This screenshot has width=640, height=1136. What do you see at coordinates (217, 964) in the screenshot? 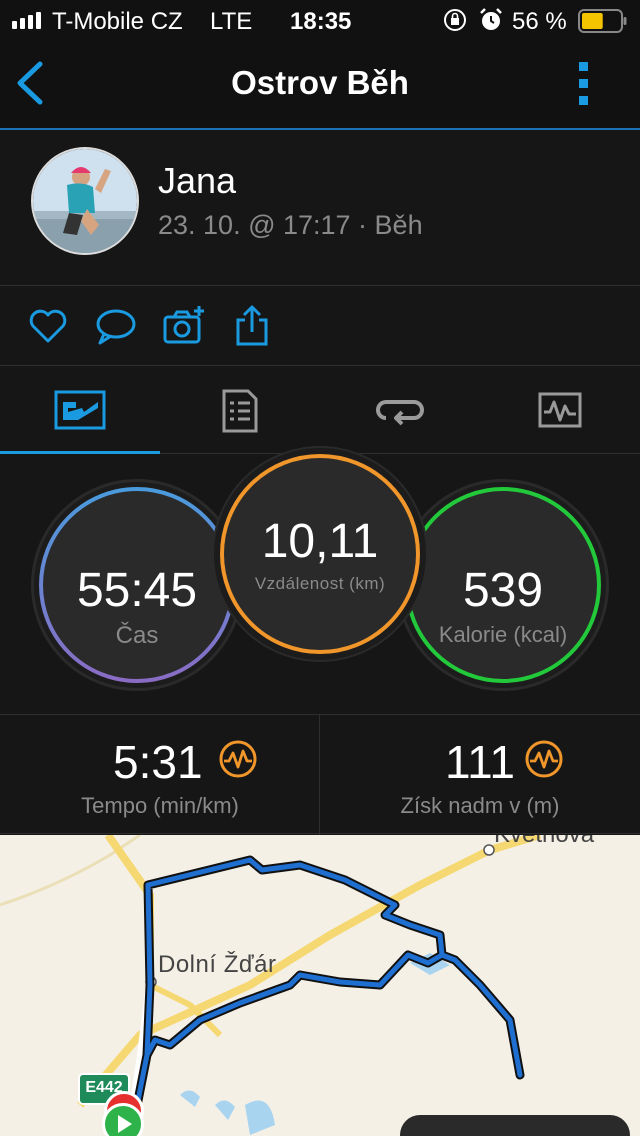
I see `map-town-label: Dolní Žďár` at bounding box center [217, 964].